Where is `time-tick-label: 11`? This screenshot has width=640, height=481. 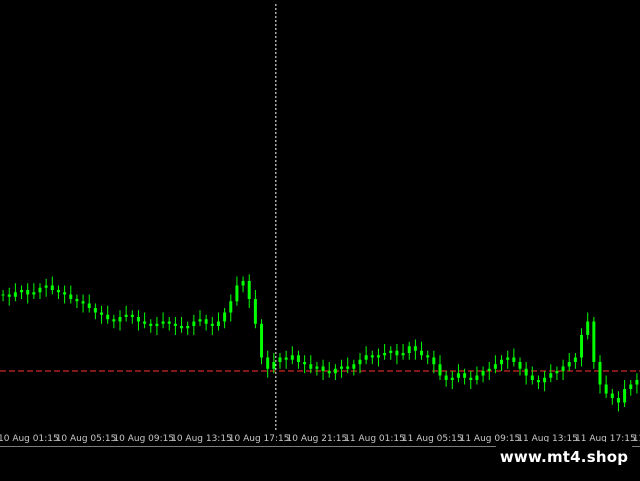 time-tick-label: 11 is located at coordinates (636, 439).